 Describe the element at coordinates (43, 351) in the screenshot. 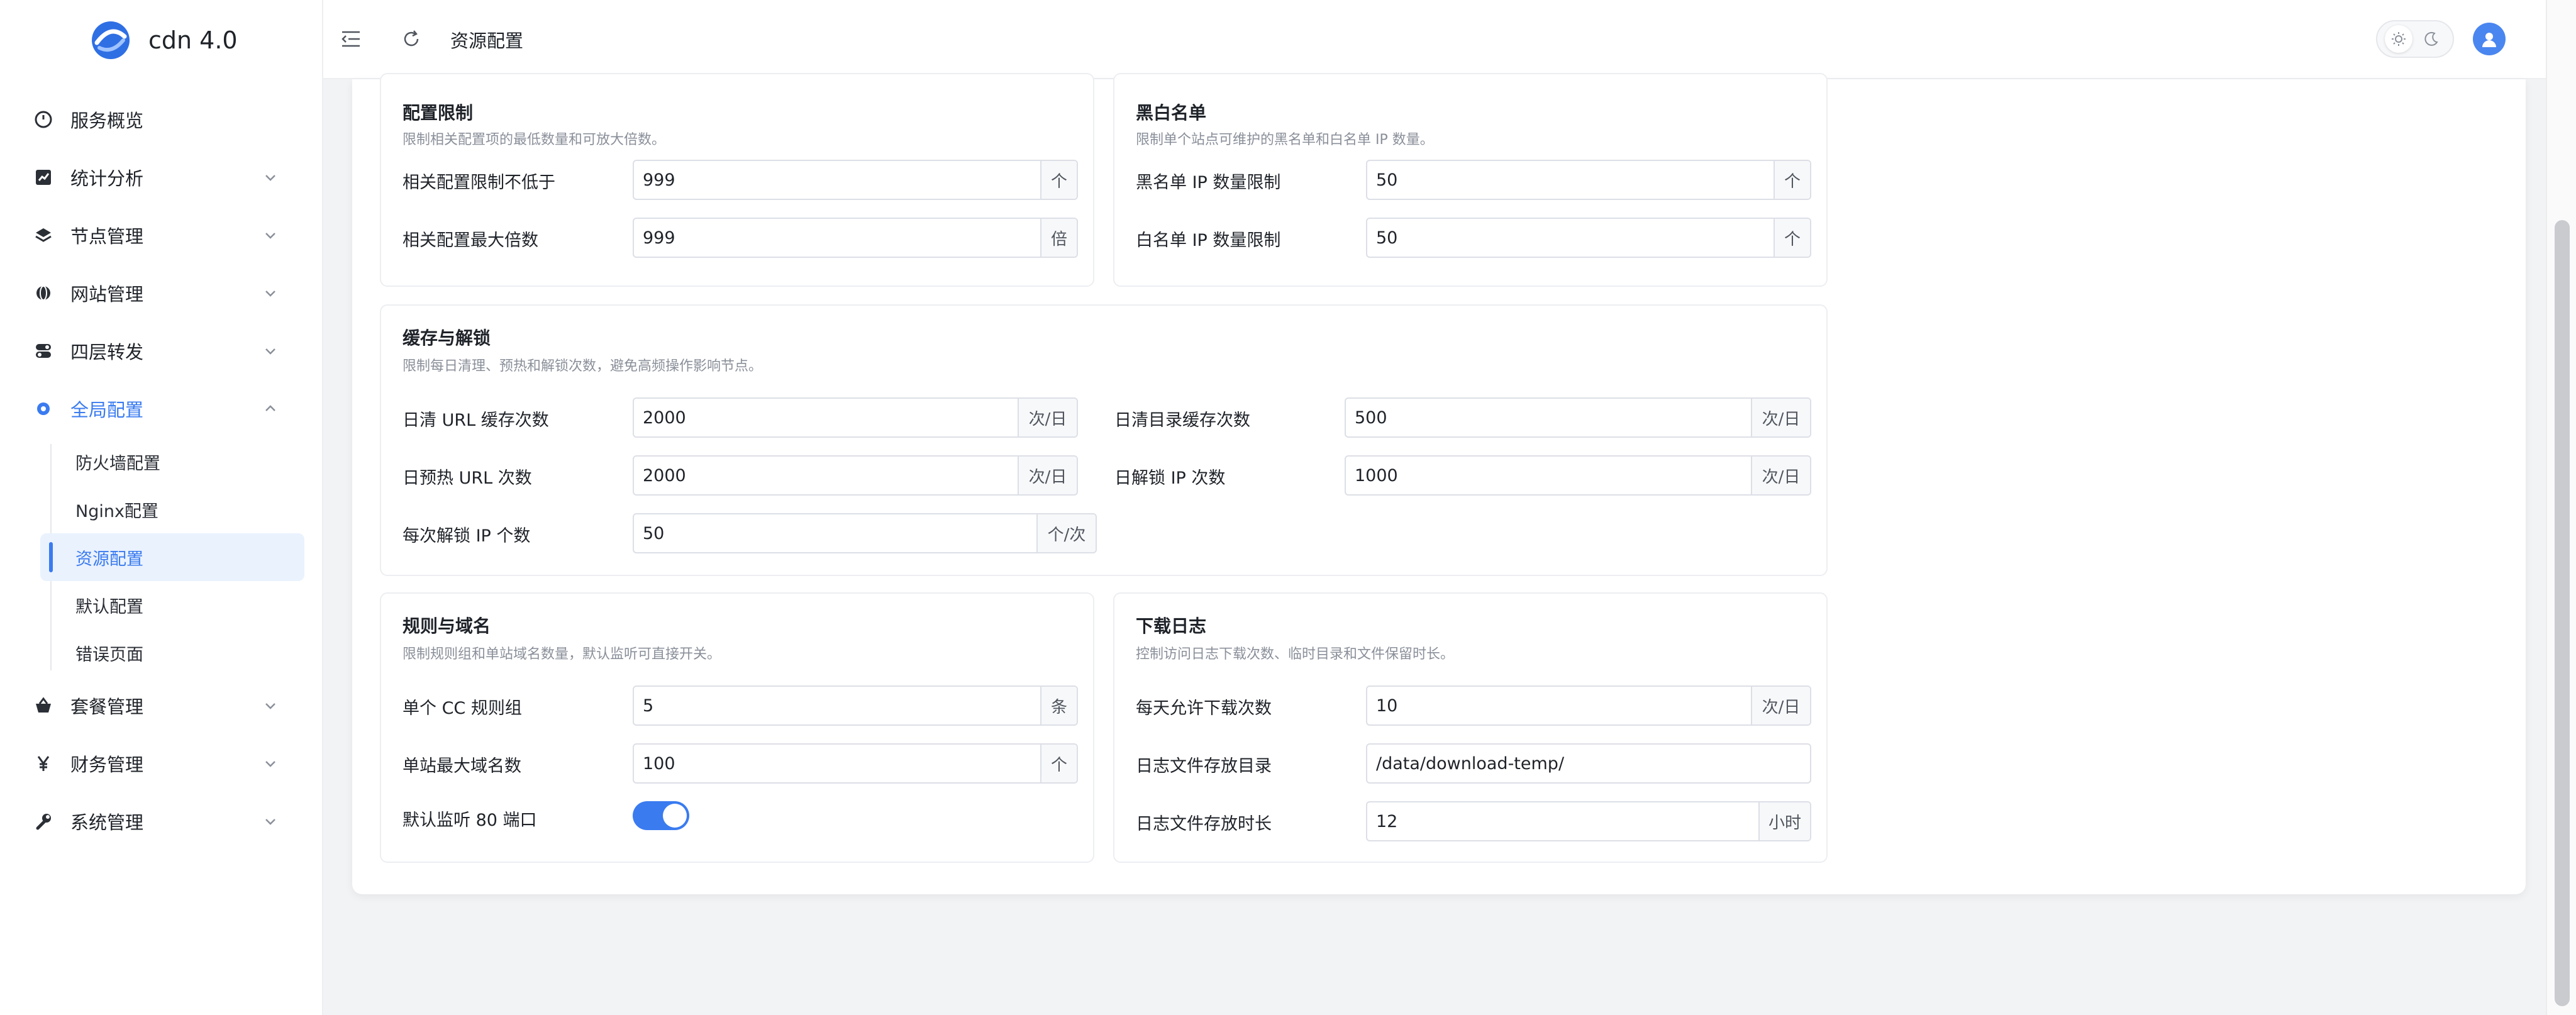

I see `switch-icon` at that location.